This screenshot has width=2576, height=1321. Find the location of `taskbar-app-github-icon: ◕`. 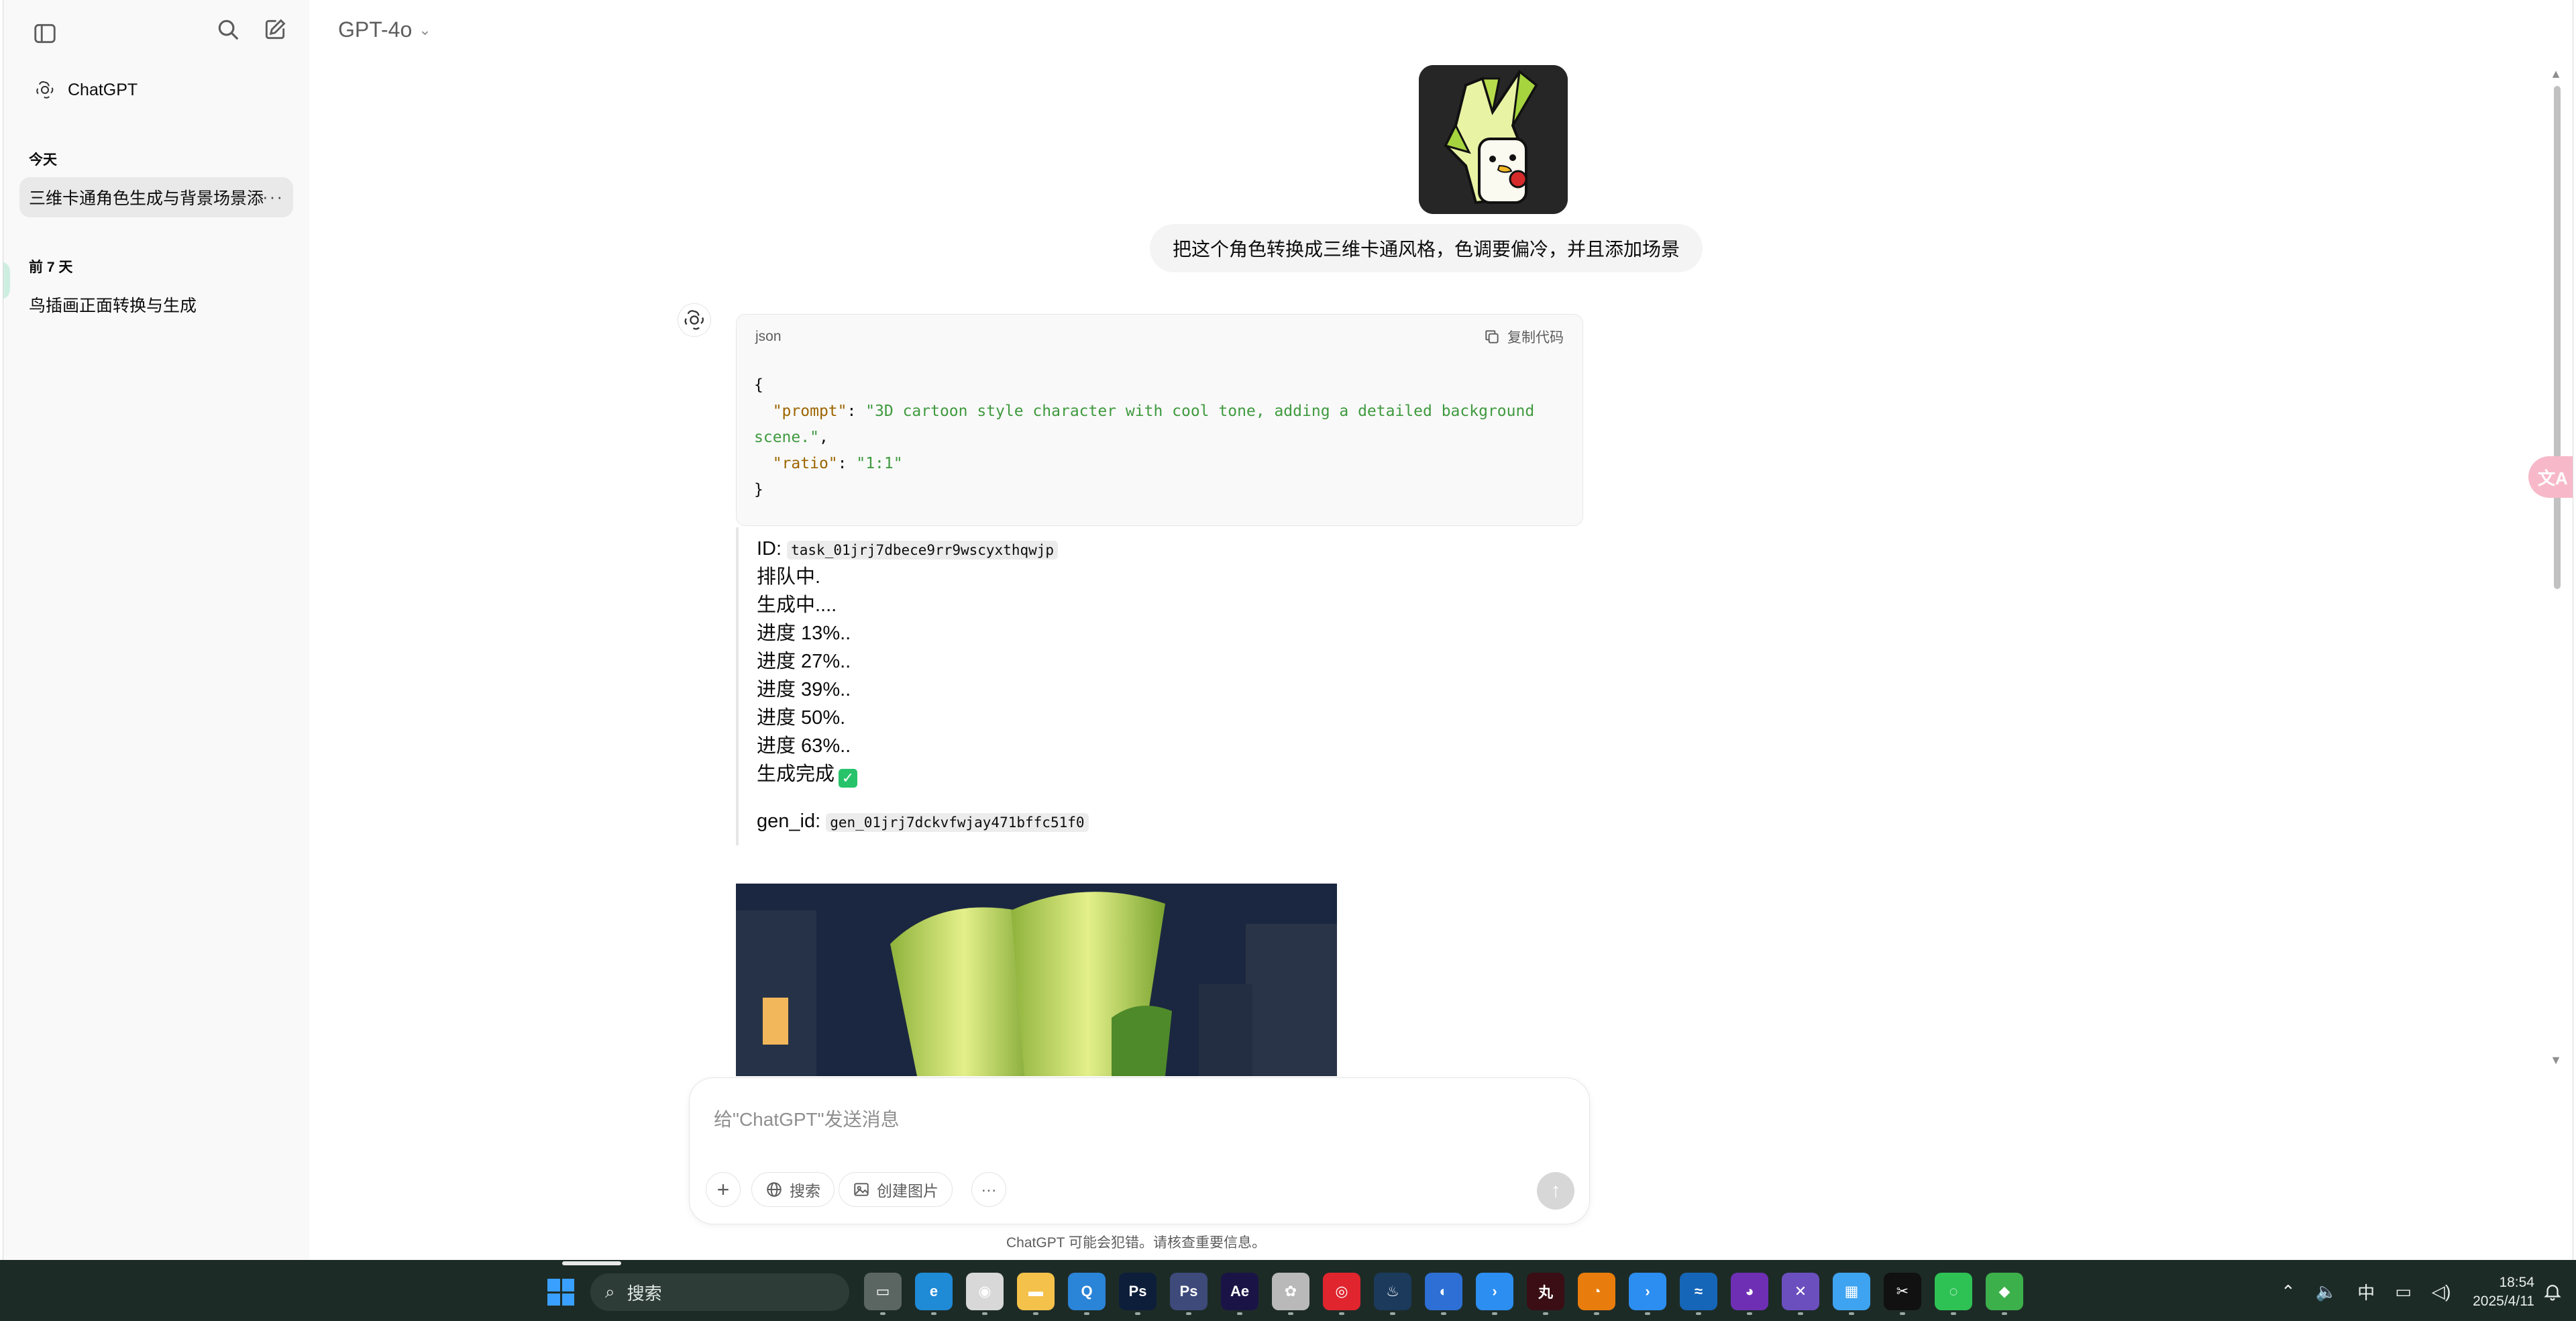

taskbar-app-github-icon: ◕ is located at coordinates (1749, 1294).